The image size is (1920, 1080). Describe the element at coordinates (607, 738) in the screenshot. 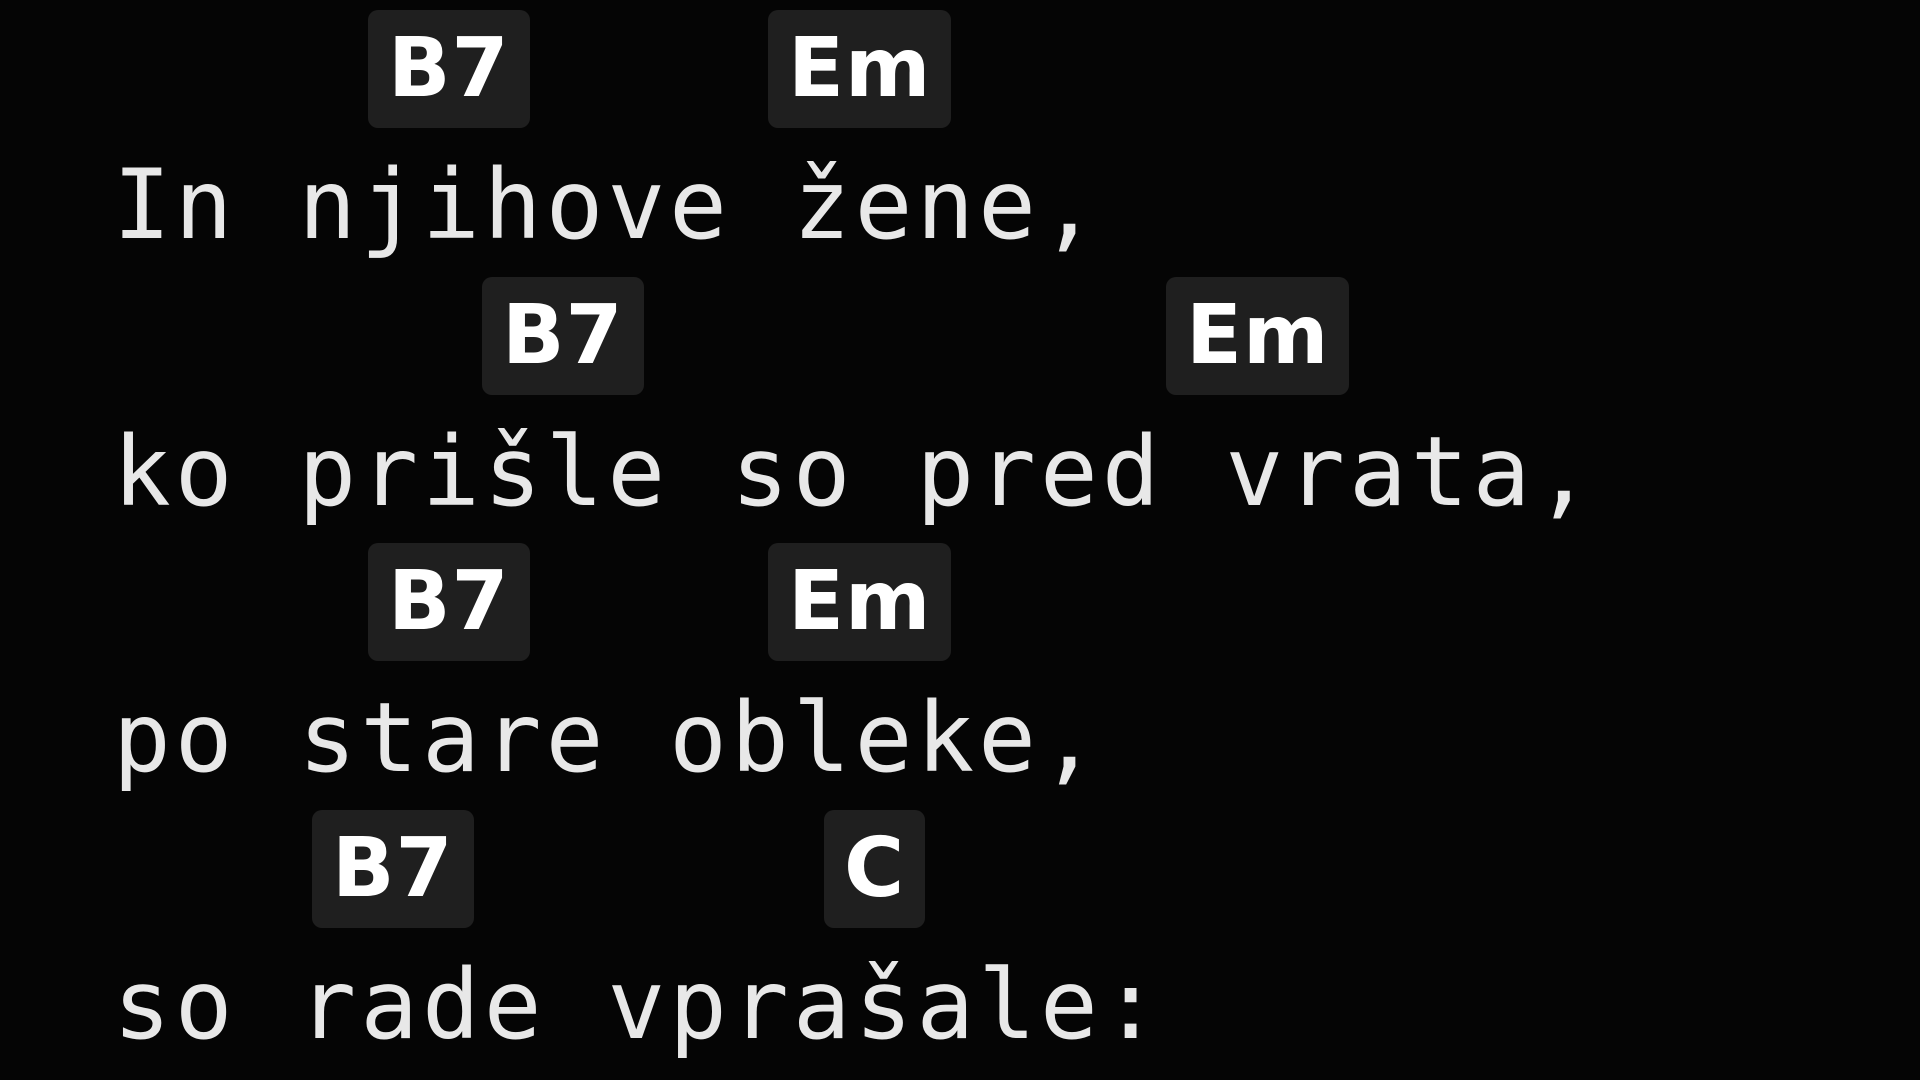

I see `lyric-line: po stare obleke,` at that location.